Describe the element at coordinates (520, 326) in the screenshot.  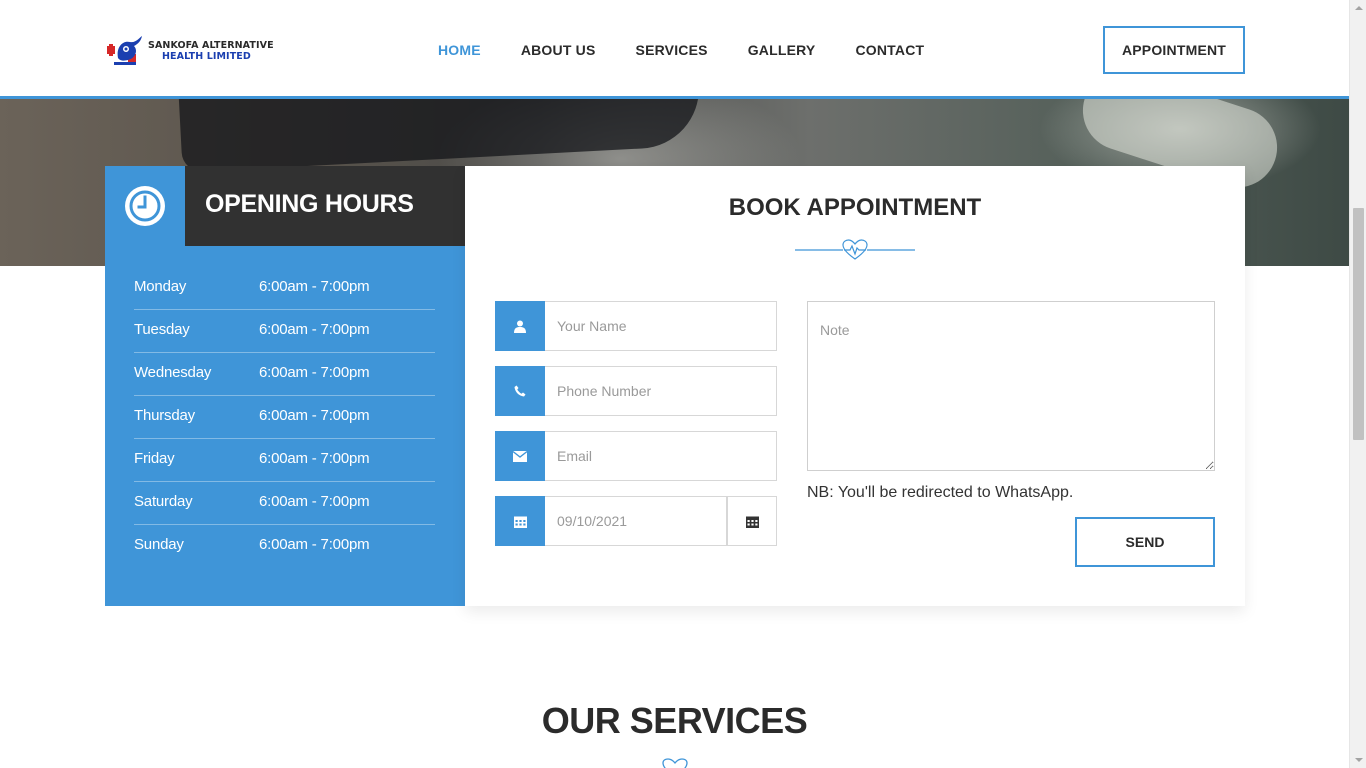
I see `user-icon` at that location.